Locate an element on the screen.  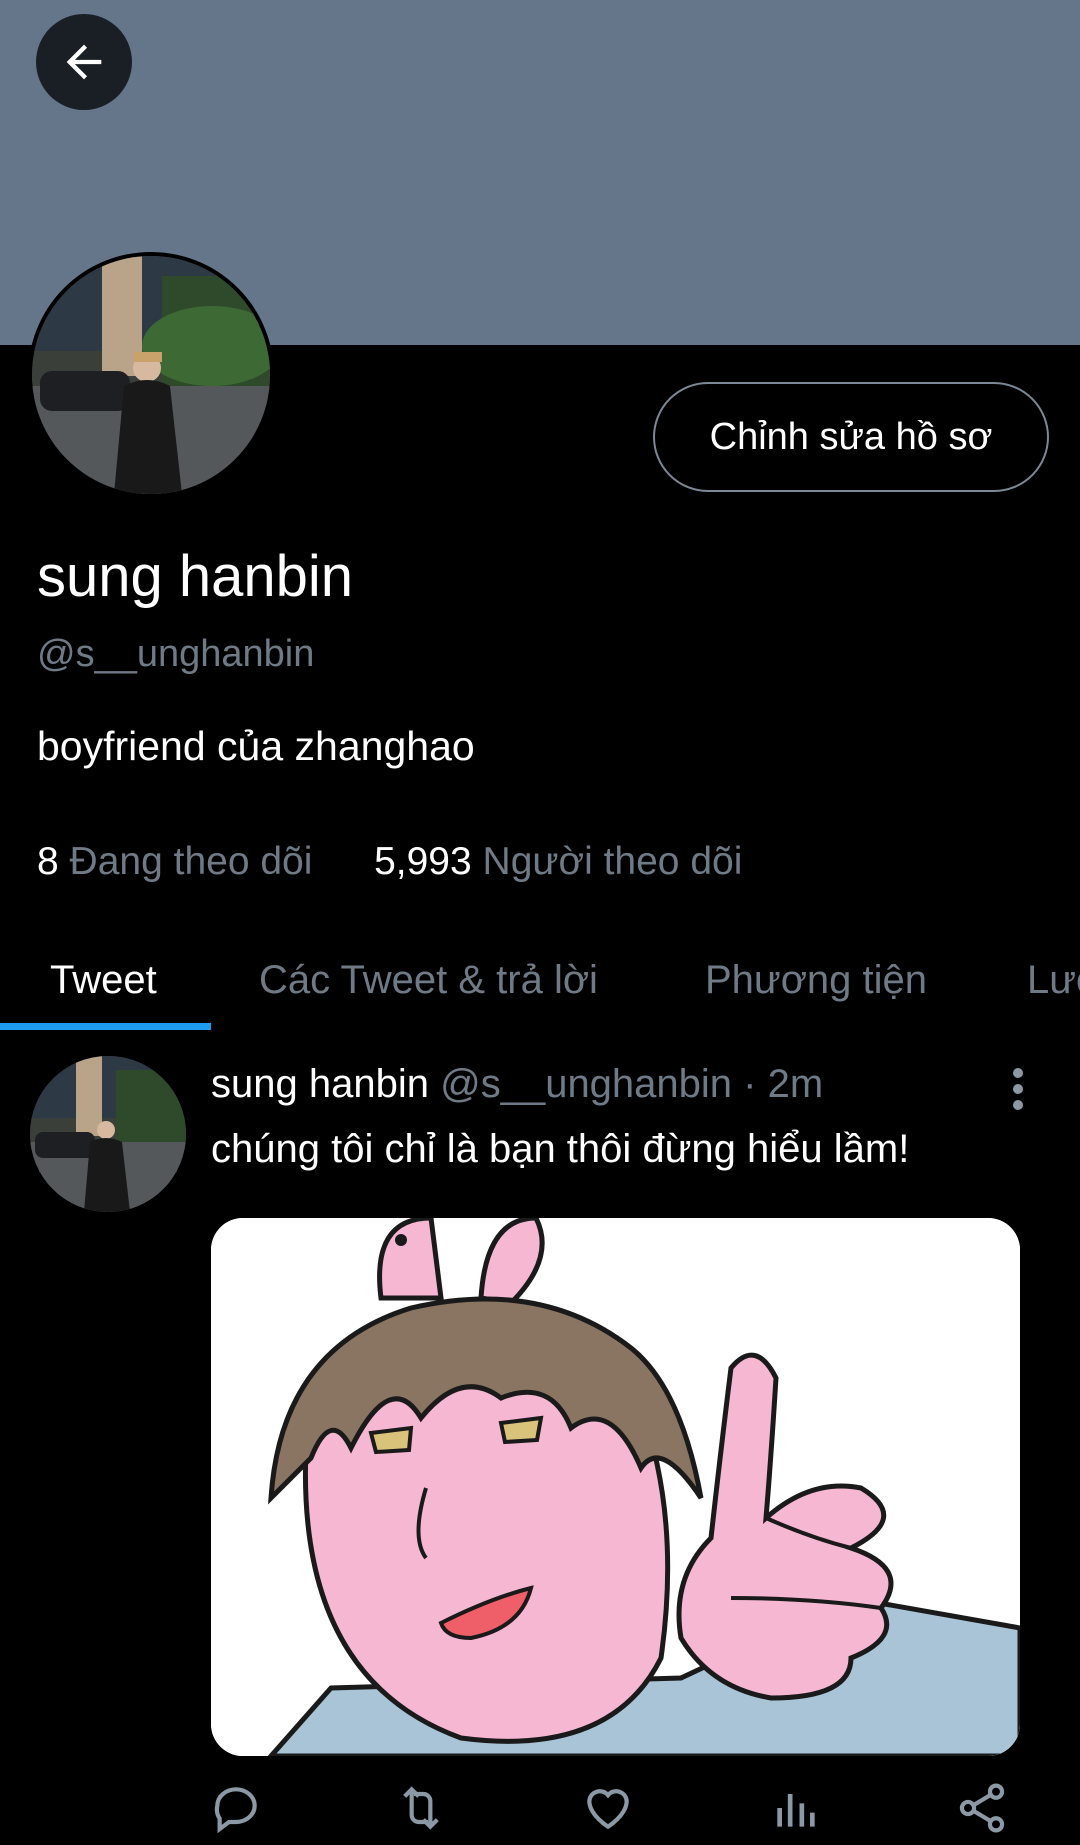
followers-count: 5,993 is located at coordinates (423, 861).